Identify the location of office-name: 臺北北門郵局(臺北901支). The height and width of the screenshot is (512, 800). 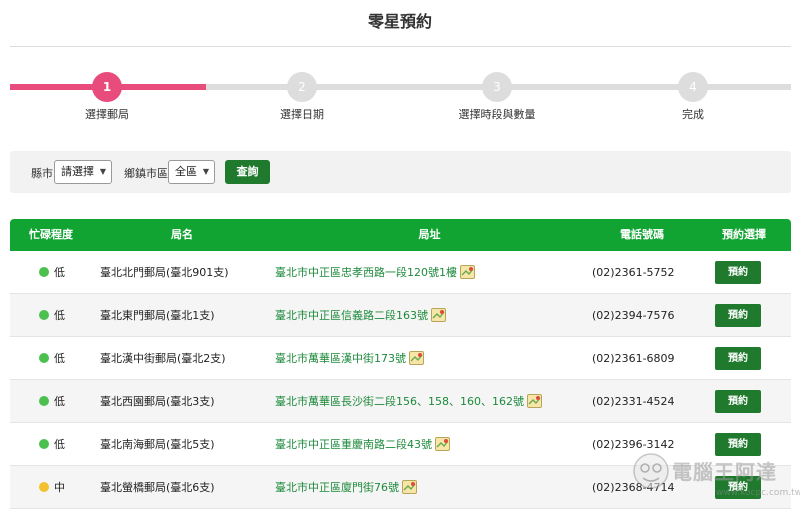
(164, 272).